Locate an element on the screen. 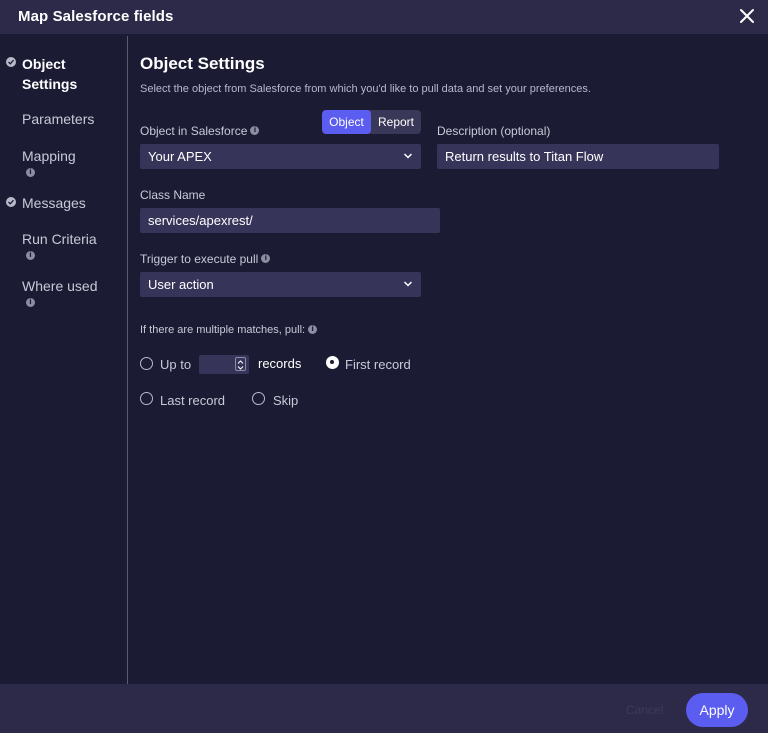  records-label: records is located at coordinates (280, 363).